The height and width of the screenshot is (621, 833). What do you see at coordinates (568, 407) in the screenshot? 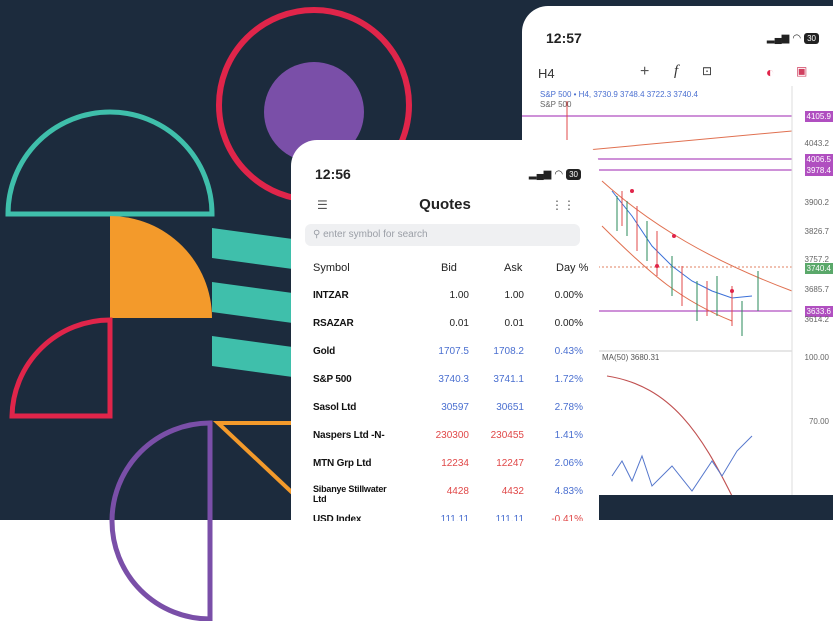
I see `quote-day-change: 2.78%` at bounding box center [568, 407].